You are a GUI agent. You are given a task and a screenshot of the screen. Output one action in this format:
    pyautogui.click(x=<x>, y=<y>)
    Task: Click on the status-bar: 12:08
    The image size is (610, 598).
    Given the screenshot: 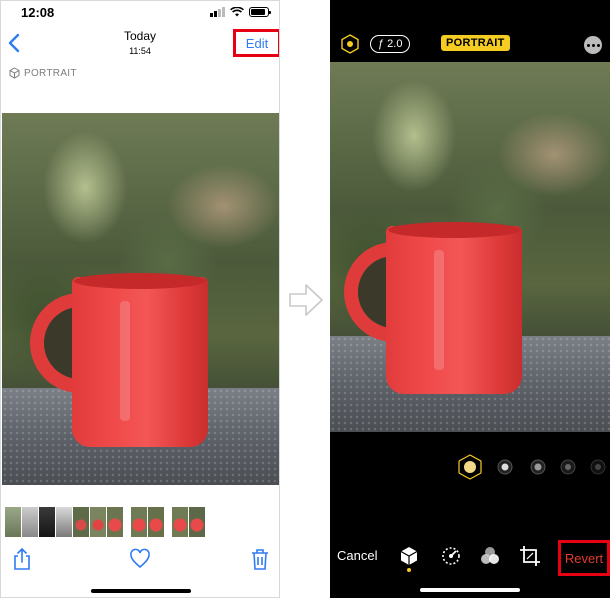 What is the action you would take?
    pyautogui.click(x=140, y=12)
    